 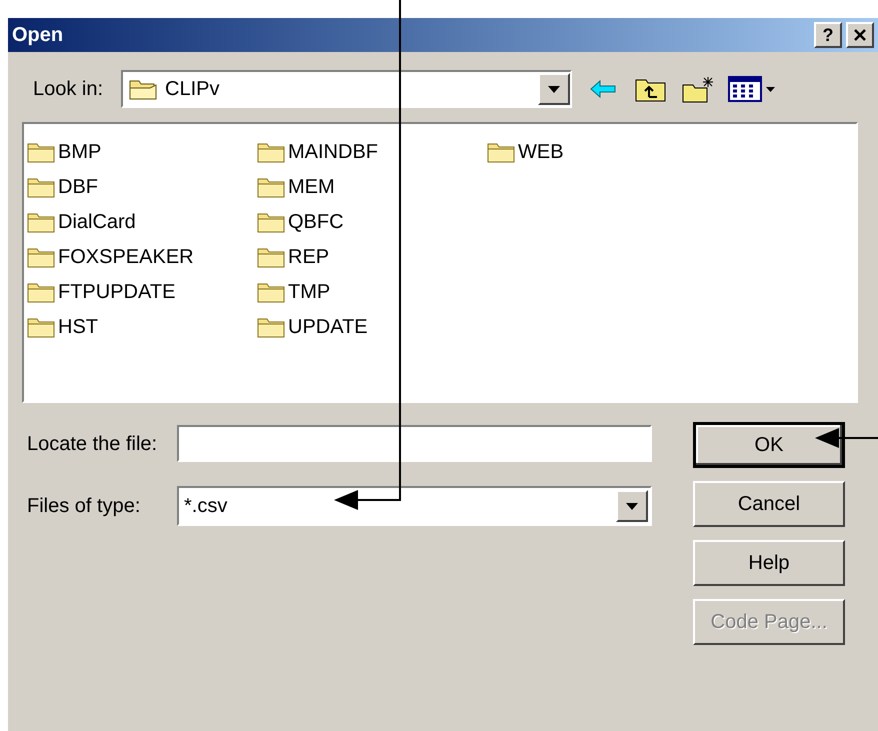 What do you see at coordinates (206, 506) in the screenshot?
I see `files-of-type-value: *.csv` at bounding box center [206, 506].